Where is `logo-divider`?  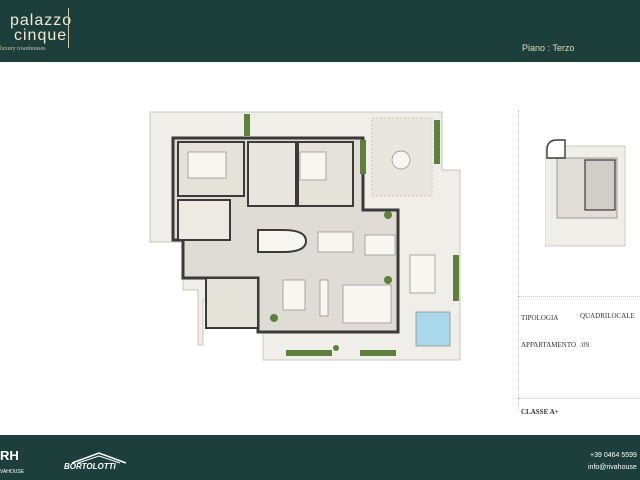 logo-divider is located at coordinates (68, 28).